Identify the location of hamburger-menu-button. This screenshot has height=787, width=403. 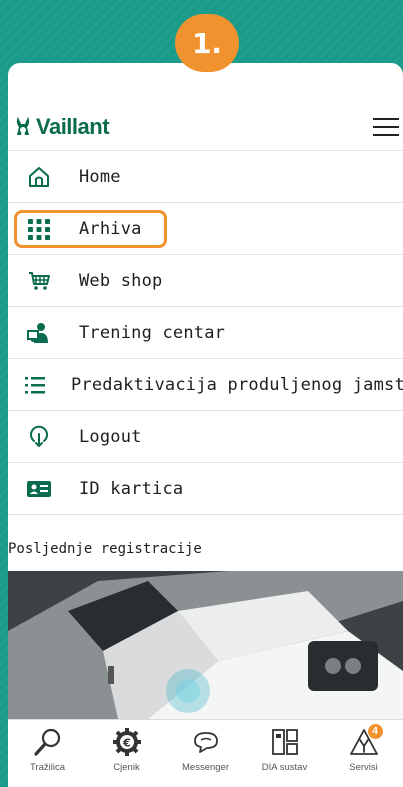
(386, 128).